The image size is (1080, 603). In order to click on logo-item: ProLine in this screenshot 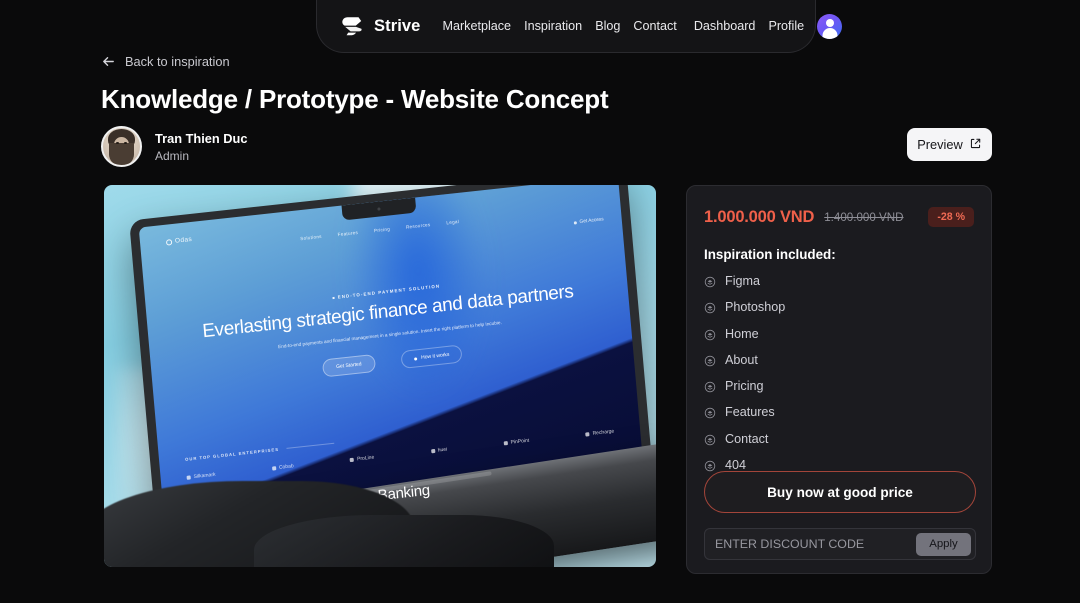, I will do `click(362, 459)`.